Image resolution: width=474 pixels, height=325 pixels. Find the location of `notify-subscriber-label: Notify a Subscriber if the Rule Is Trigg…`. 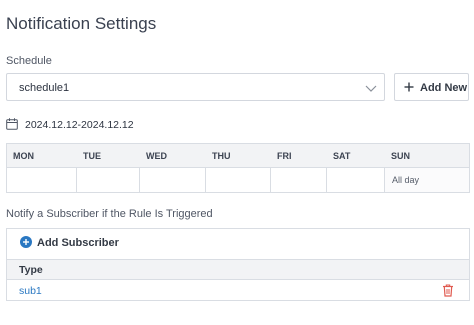

notify-subscriber-label: Notify a Subscriber if the Rule Is Trigg… is located at coordinates (109, 214).